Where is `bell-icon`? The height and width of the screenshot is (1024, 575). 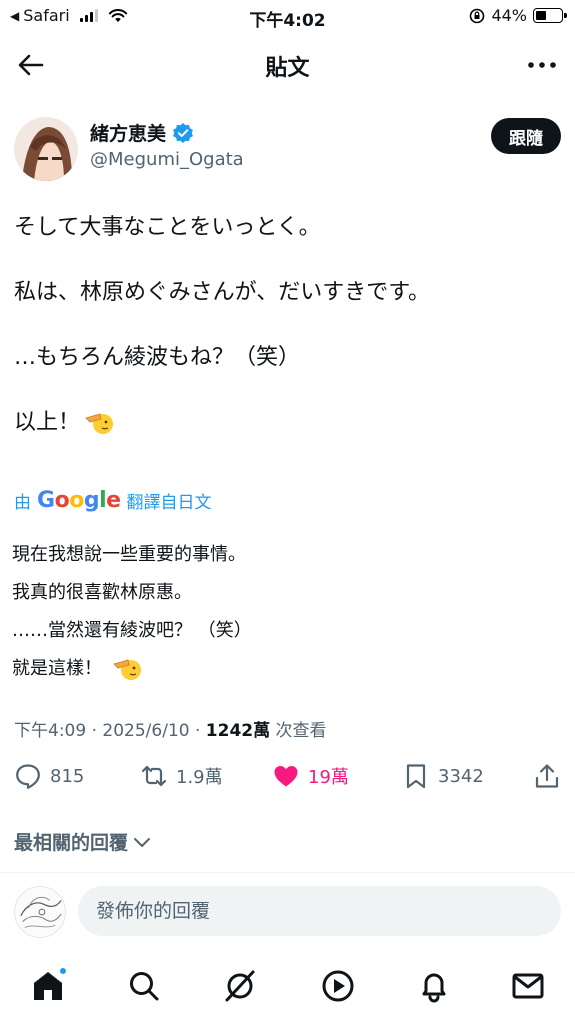 bell-icon is located at coordinates (434, 988).